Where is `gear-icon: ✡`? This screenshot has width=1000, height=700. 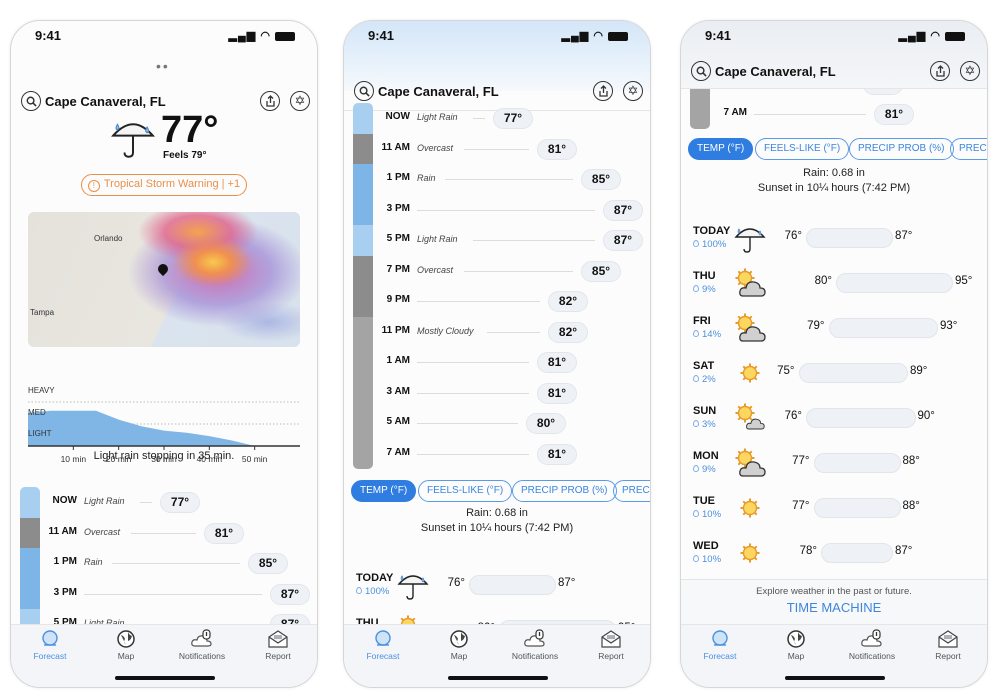 gear-icon: ✡ is located at coordinates (970, 70).